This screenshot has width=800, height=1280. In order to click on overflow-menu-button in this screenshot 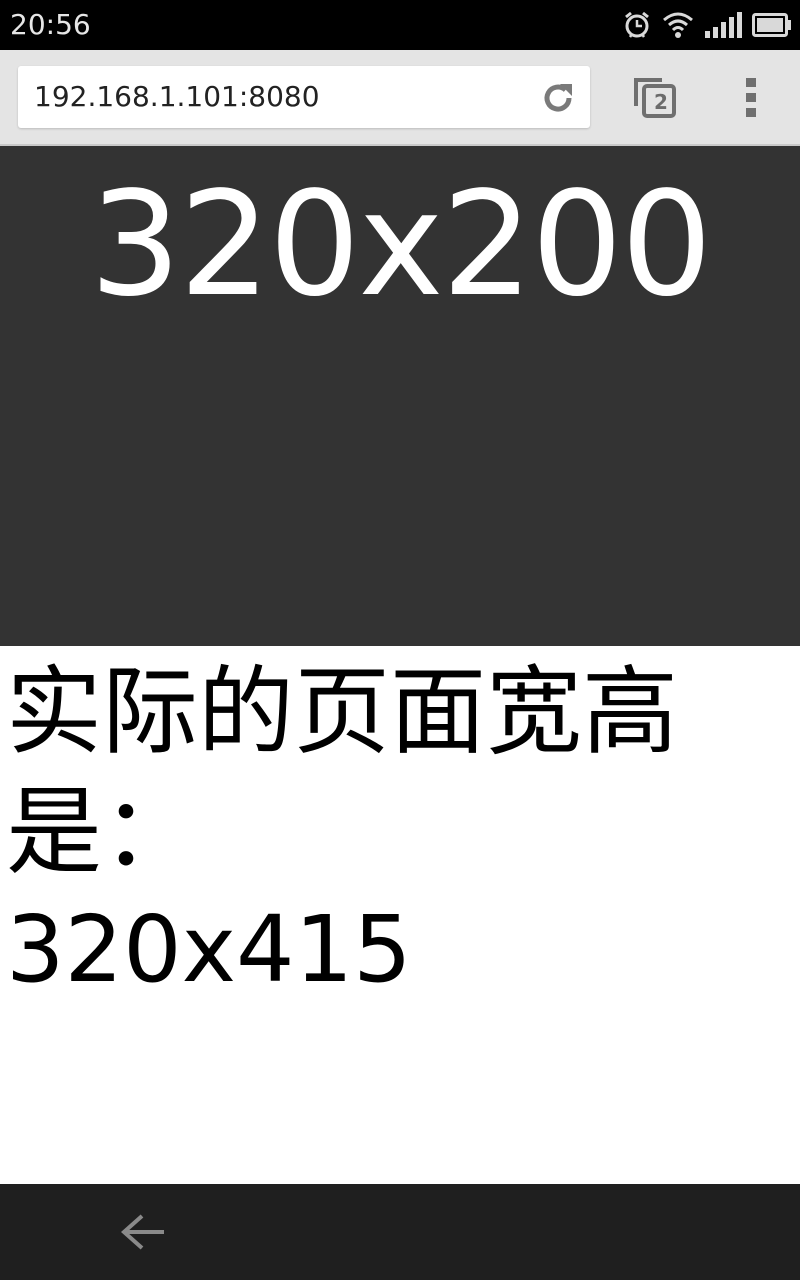, I will do `click(752, 98)`.